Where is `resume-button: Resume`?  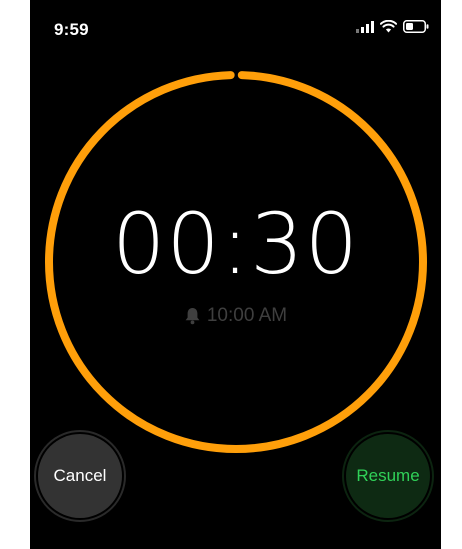
resume-button: Resume is located at coordinates (388, 476).